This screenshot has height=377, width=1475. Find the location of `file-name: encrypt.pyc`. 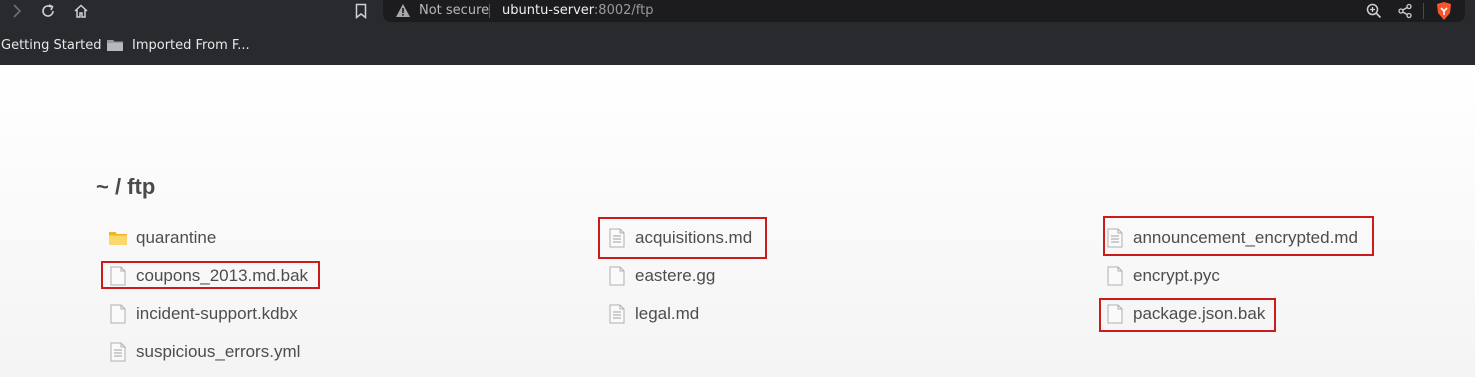

file-name: encrypt.pyc is located at coordinates (1176, 276).